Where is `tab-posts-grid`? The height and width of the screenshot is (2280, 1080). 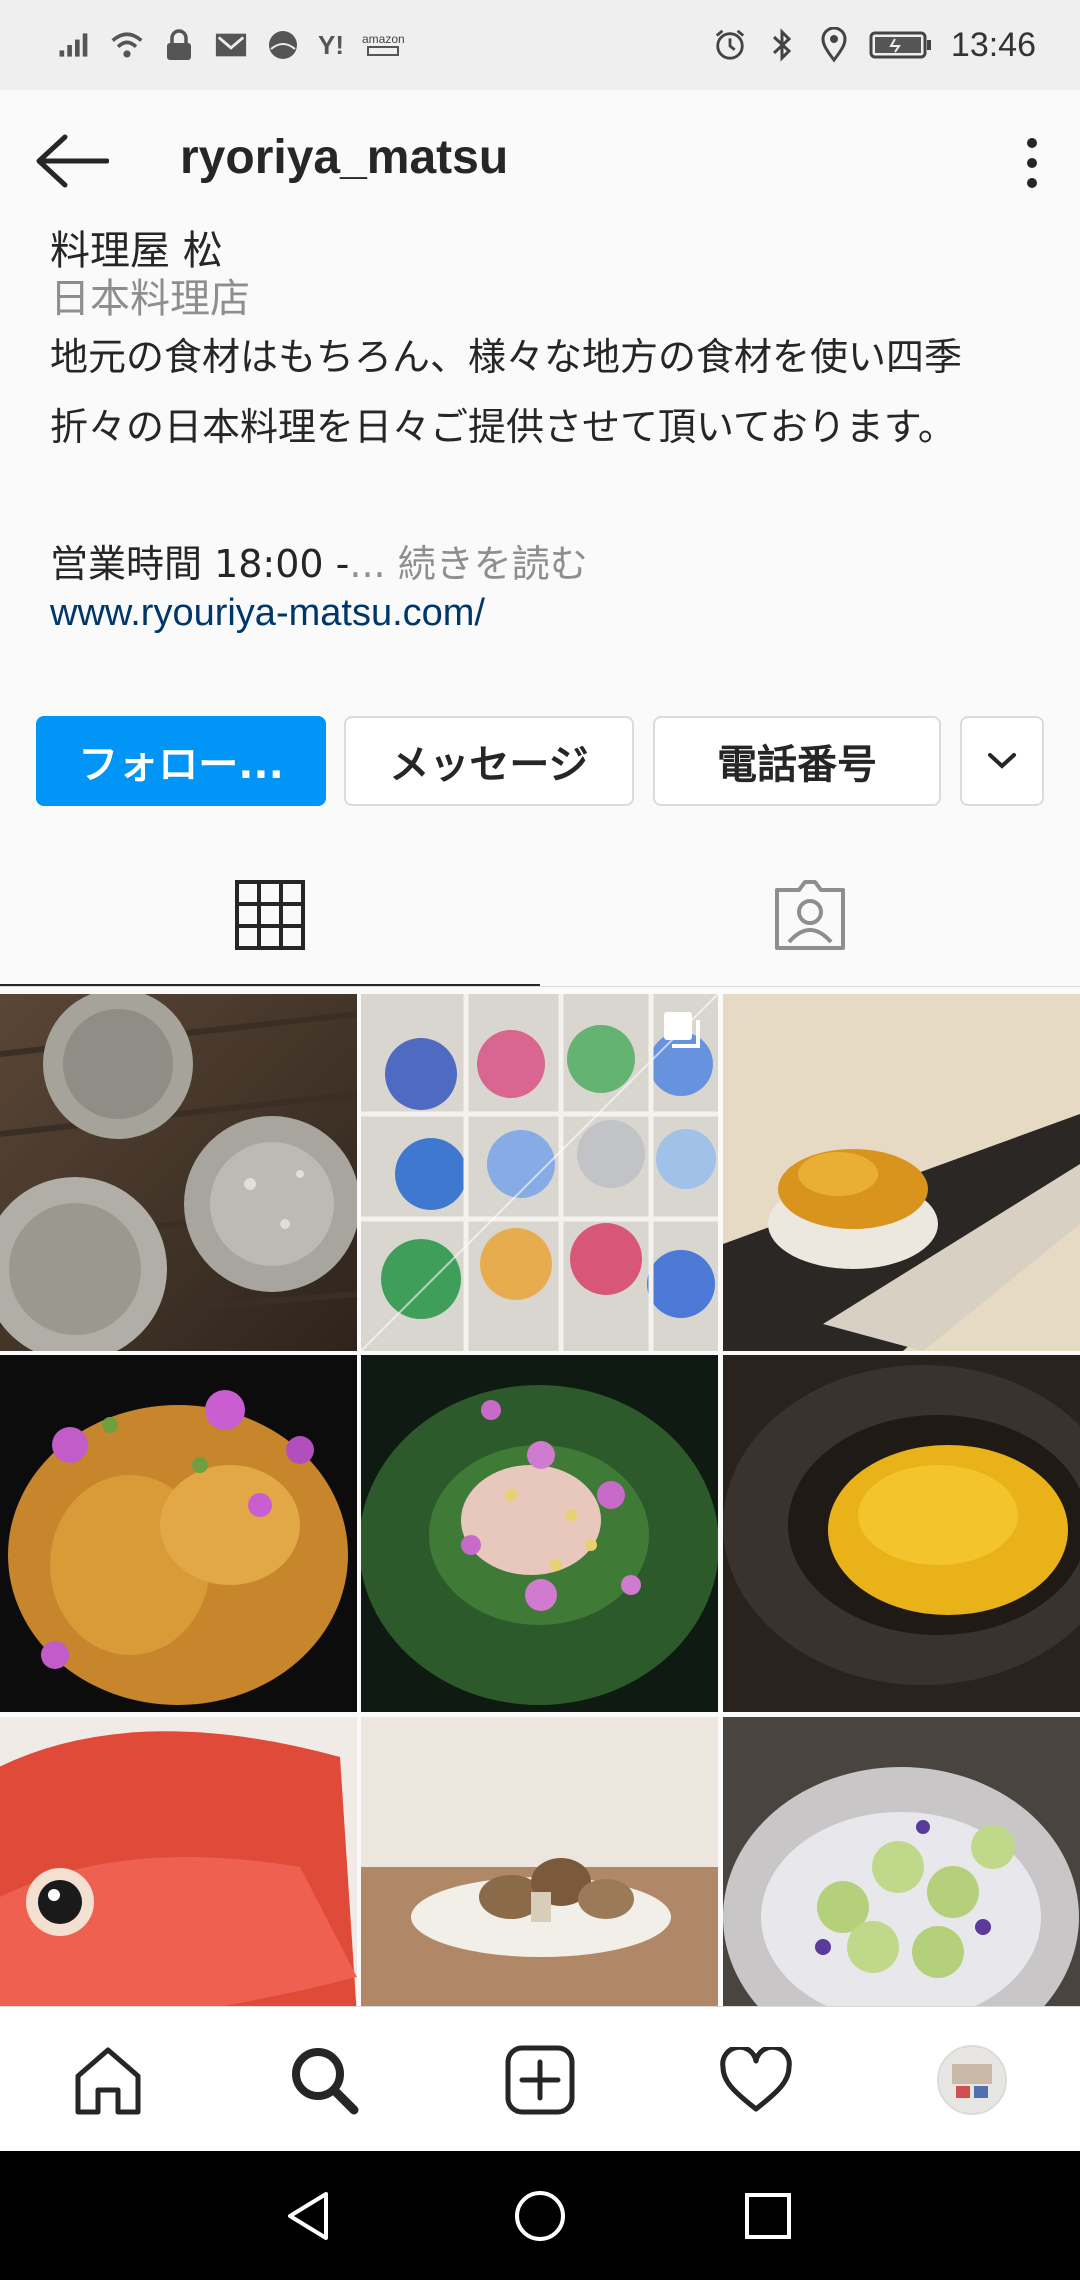
tab-posts-grid is located at coordinates (270, 915).